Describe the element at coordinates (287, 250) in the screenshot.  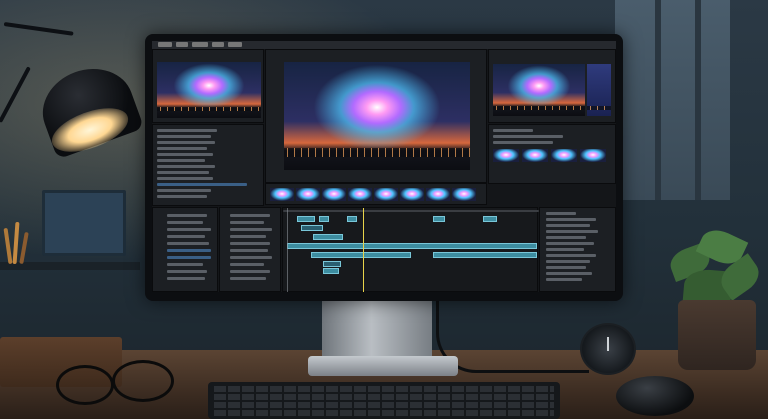
I see `timeline-marker` at that location.